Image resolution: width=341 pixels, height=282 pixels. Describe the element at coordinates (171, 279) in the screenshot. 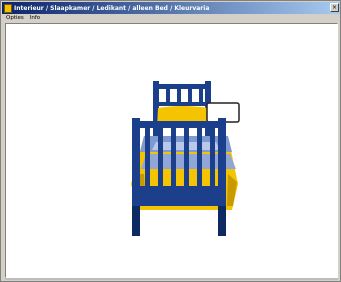

I see `status-strip` at that location.